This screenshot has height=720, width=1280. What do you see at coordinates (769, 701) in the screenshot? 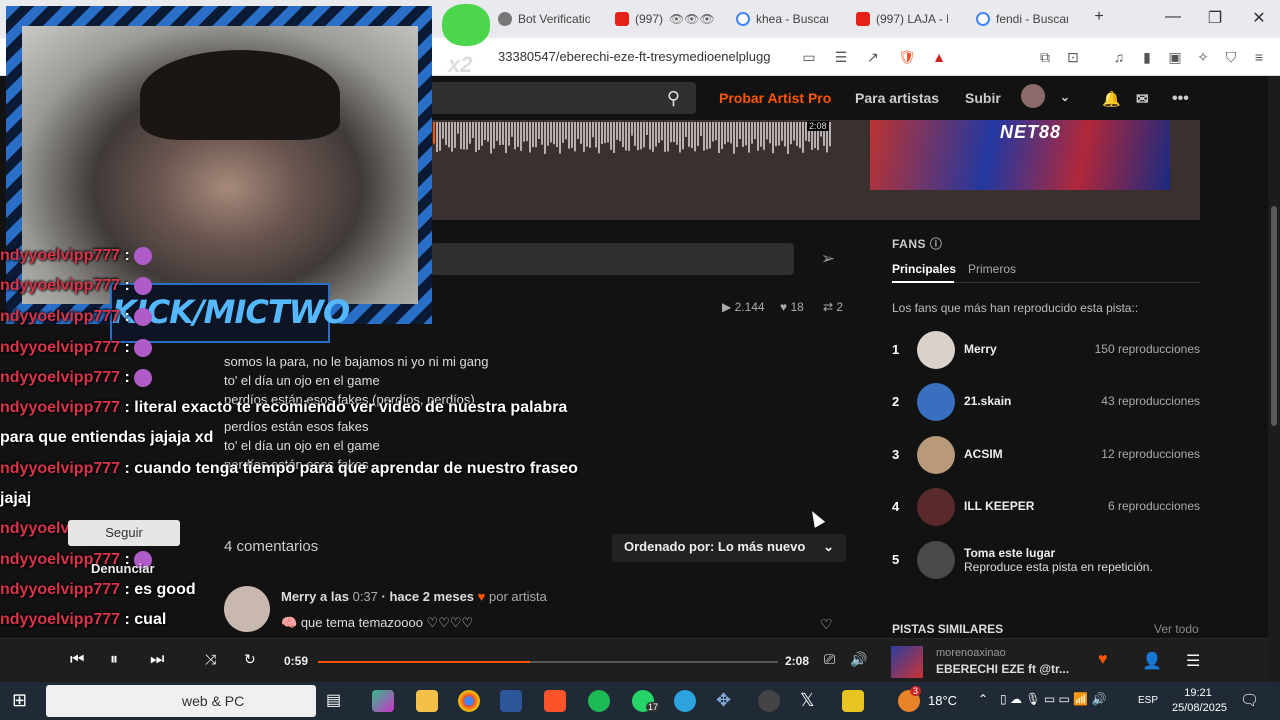
I see `obs-icon` at bounding box center [769, 701].